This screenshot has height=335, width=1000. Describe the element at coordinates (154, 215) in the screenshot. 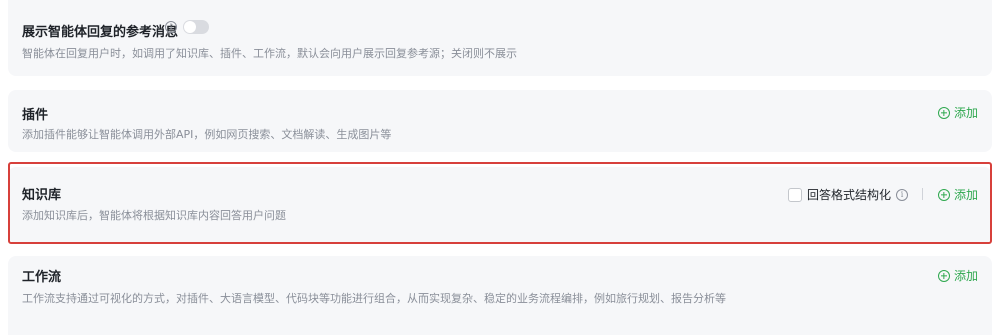

I see `knowledge-description: 添加知识库后，智能体将根据知识库内容回答用户问题` at that location.